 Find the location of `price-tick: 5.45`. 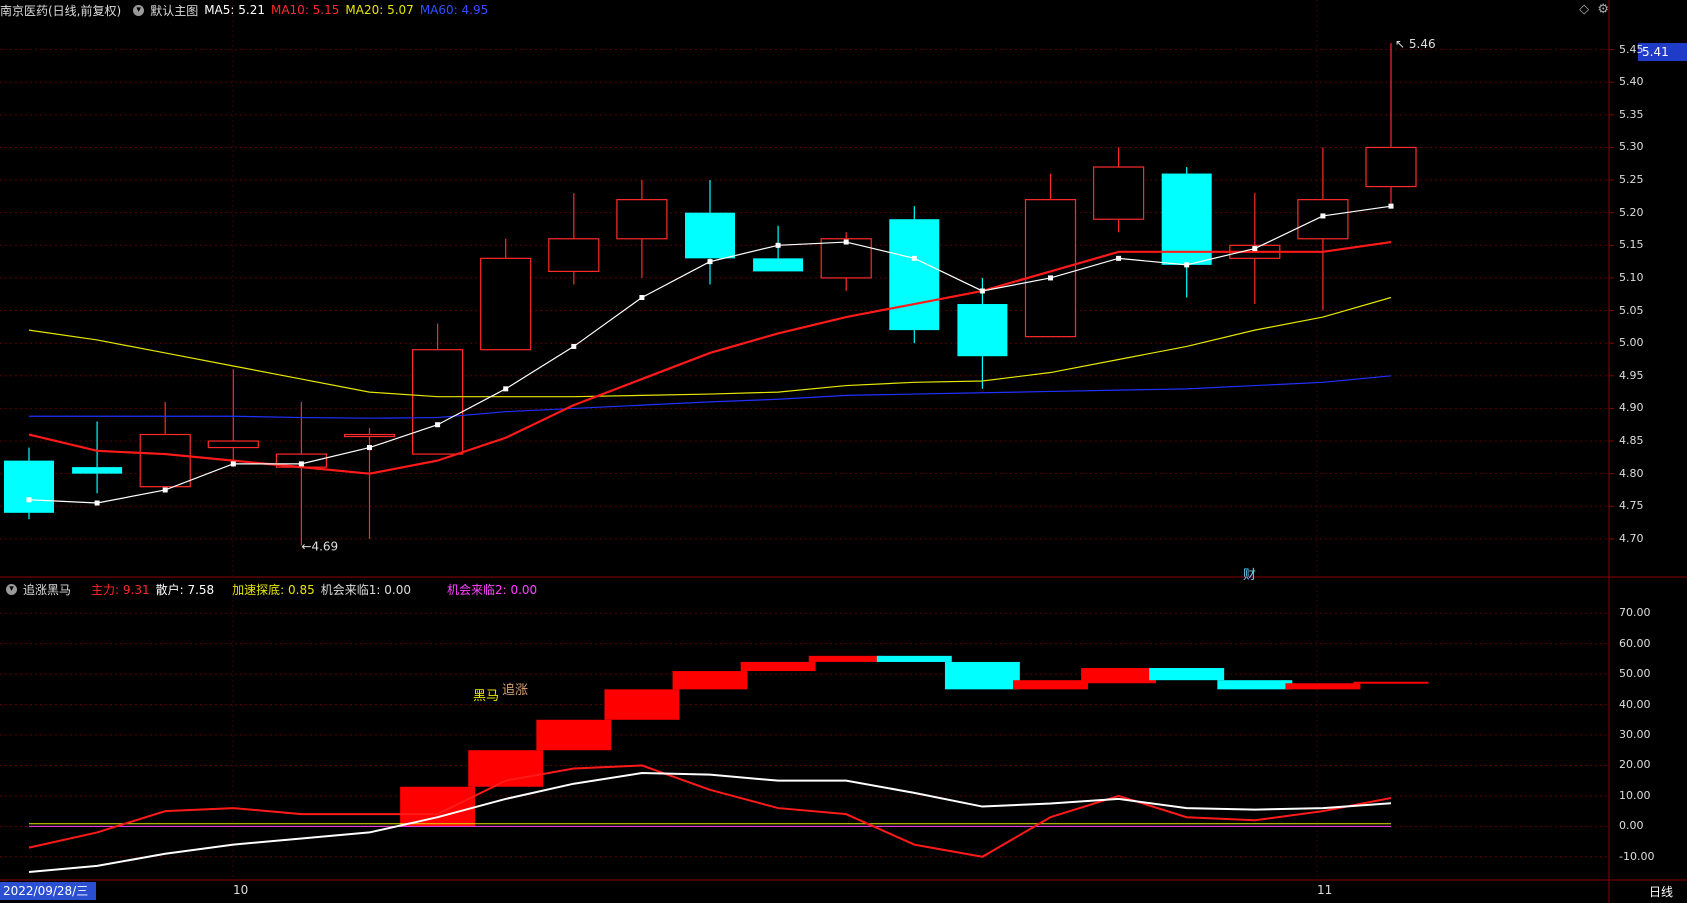

price-tick: 5.45 is located at coordinates (1631, 49).